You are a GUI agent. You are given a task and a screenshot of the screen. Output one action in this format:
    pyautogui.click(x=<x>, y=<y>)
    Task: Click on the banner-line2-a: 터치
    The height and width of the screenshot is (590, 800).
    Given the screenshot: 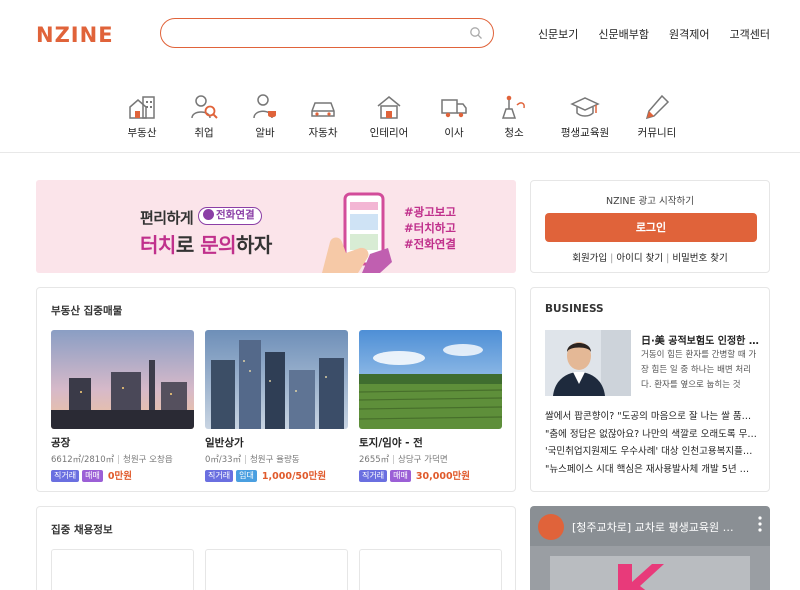 What is the action you would take?
    pyautogui.click(x=158, y=245)
    